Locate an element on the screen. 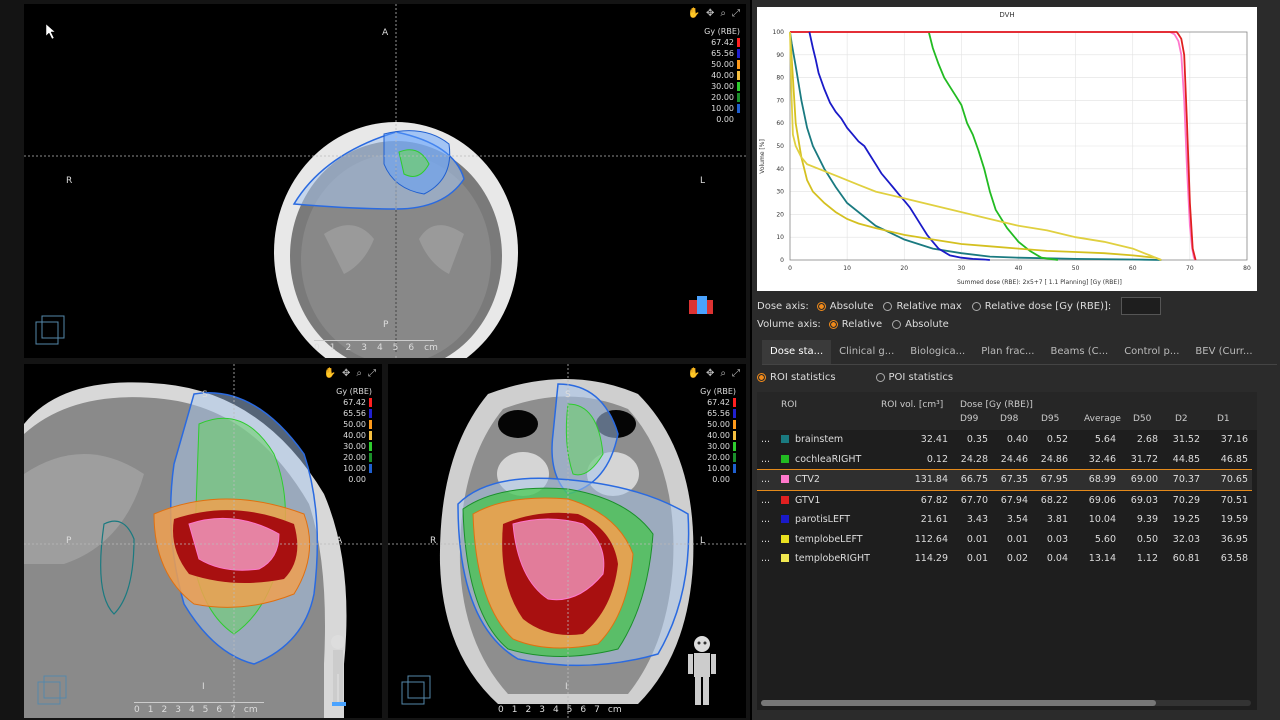 Image resolution: width=1280 pixels, height=720 pixels. header-d50: D50 is located at coordinates (1142, 419).